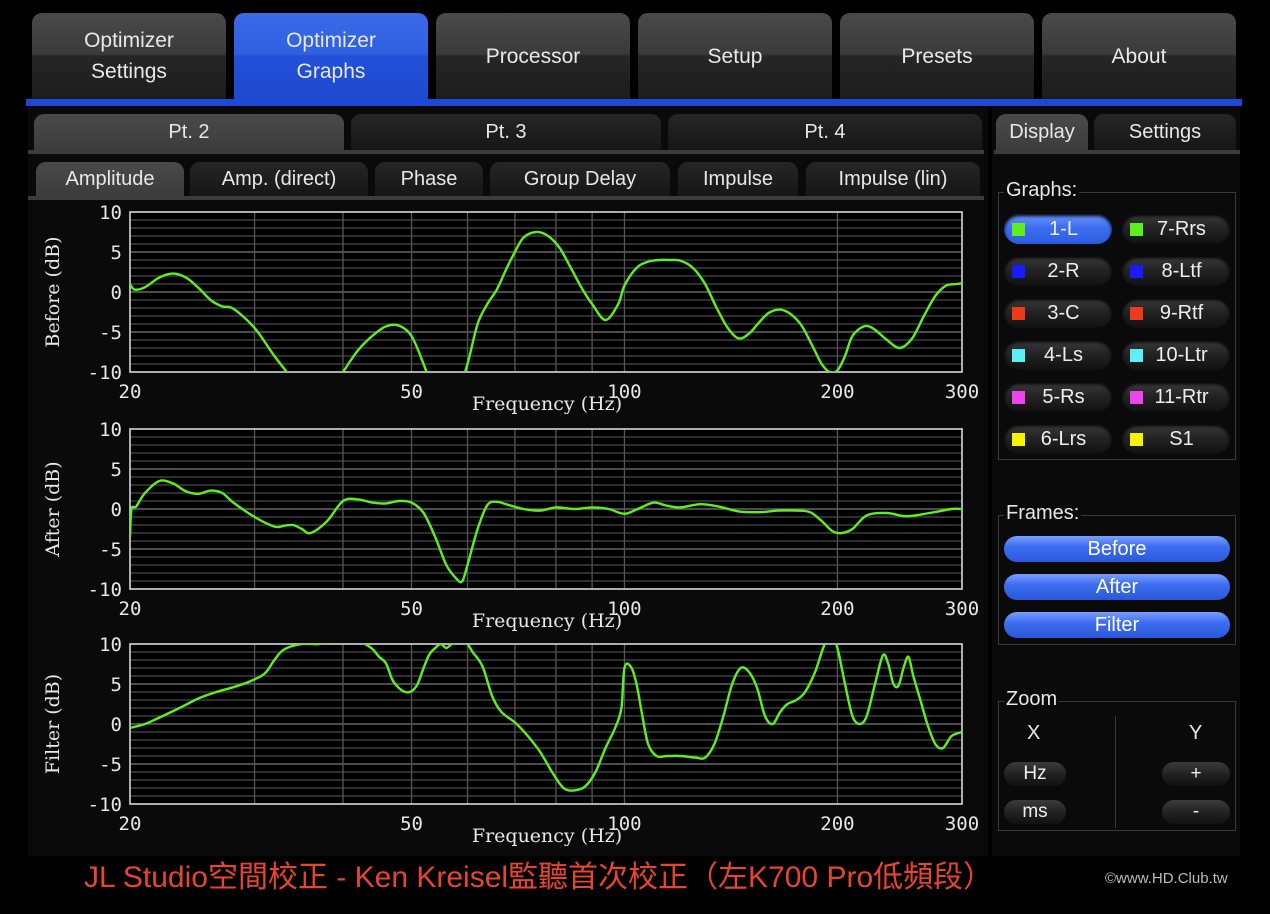  Describe the element at coordinates (533, 56) in the screenshot. I see `tab-processor: Processor` at that location.